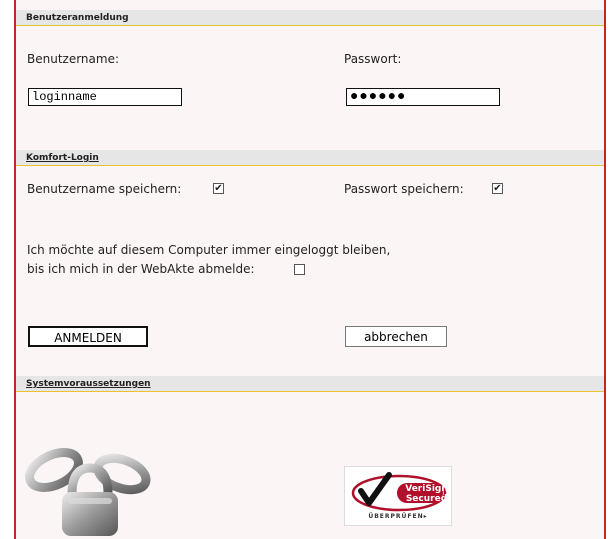 The width and height of the screenshot is (609, 539). Describe the element at coordinates (426, 494) in the screenshot. I see `verisign-label: VeriSign Secured` at that location.